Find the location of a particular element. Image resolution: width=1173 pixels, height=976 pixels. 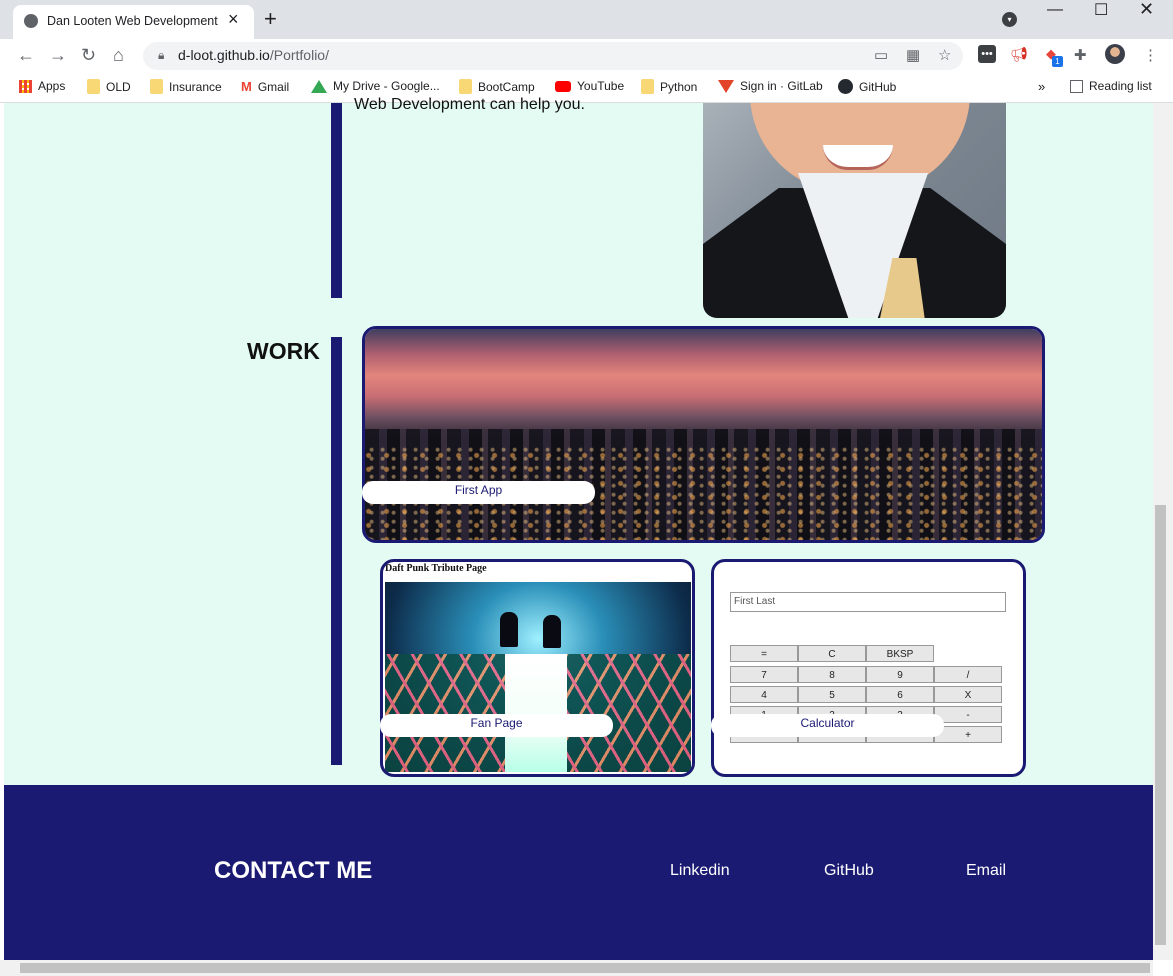

url-text: d-loot.github.io/Portfolio/ is located at coordinates (253, 55).